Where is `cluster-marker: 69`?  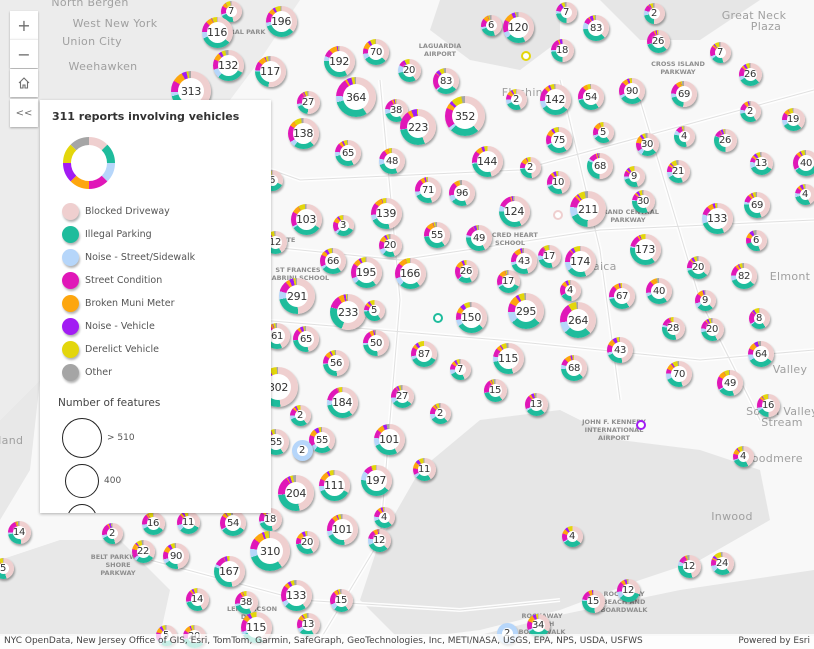 cluster-marker: 69 is located at coordinates (757, 205).